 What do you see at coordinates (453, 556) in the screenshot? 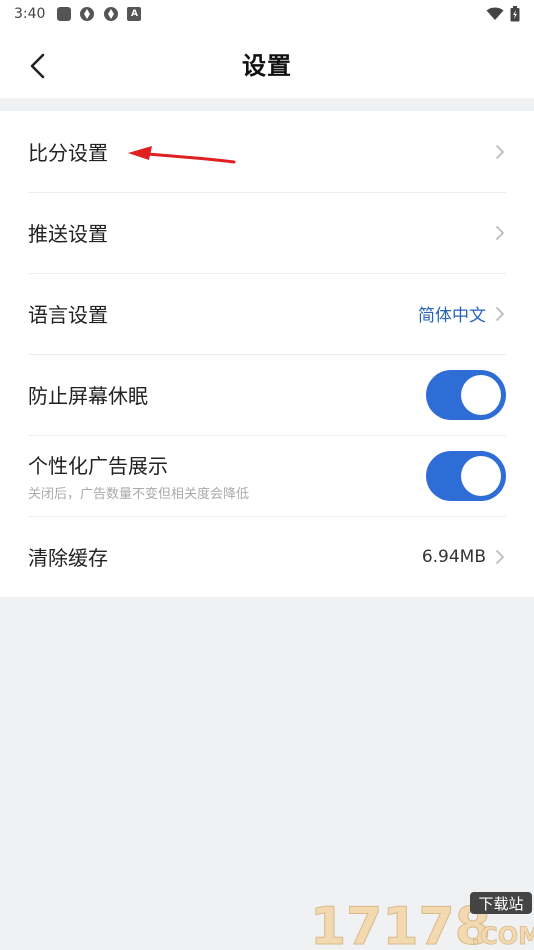
I see `cache-size-value: 6.94MB` at bounding box center [453, 556].